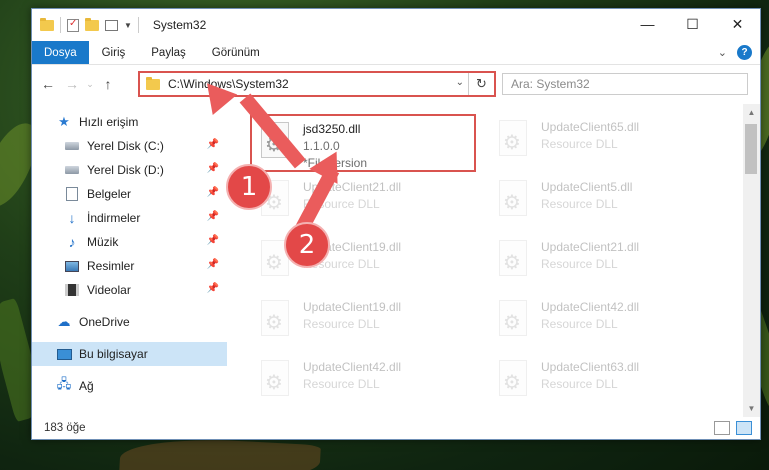 The height and width of the screenshot is (470, 769). Describe the element at coordinates (647, 24) in the screenshot. I see `minimize-button: —` at that location.